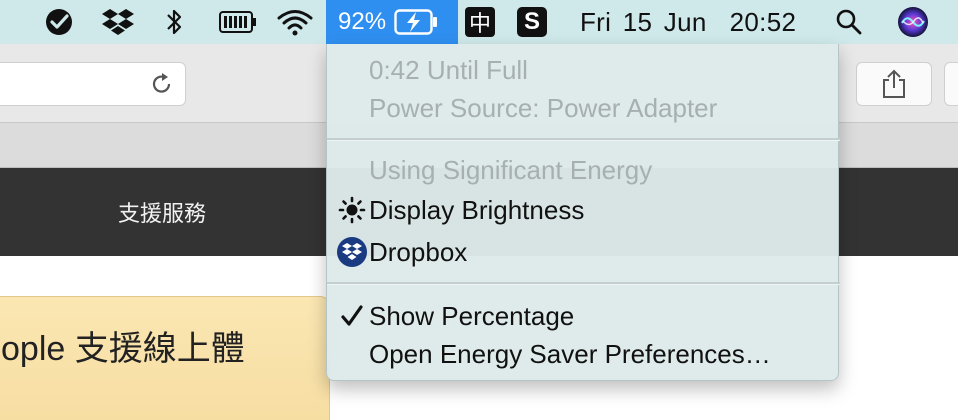 This screenshot has width=958, height=420. Describe the element at coordinates (417, 22) in the screenshot. I see `battery-charging-icon` at that location.